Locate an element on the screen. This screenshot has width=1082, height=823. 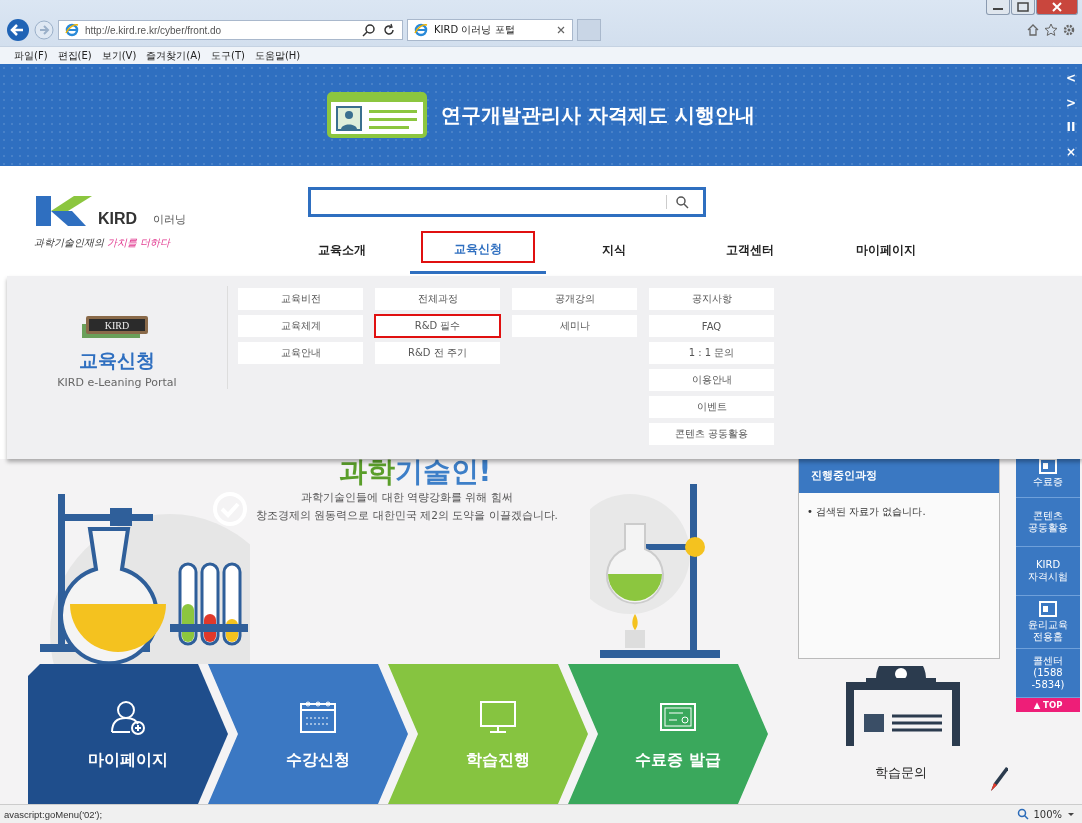
menu-item: 파일(F) is located at coordinates (31, 55).